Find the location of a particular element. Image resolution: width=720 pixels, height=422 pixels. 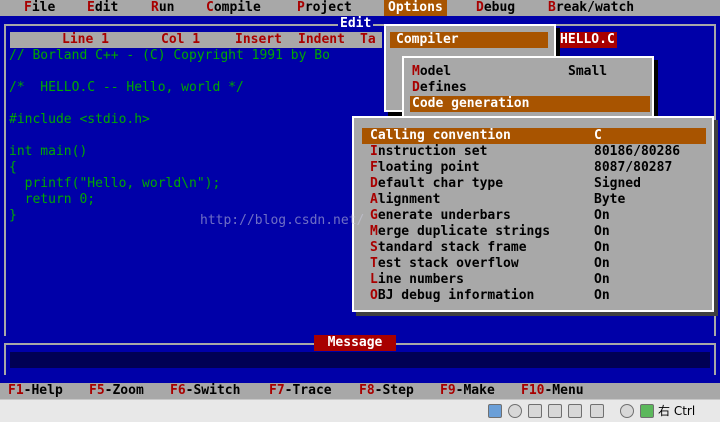

help-item-f9: F9-Make is located at coordinates (467, 391).